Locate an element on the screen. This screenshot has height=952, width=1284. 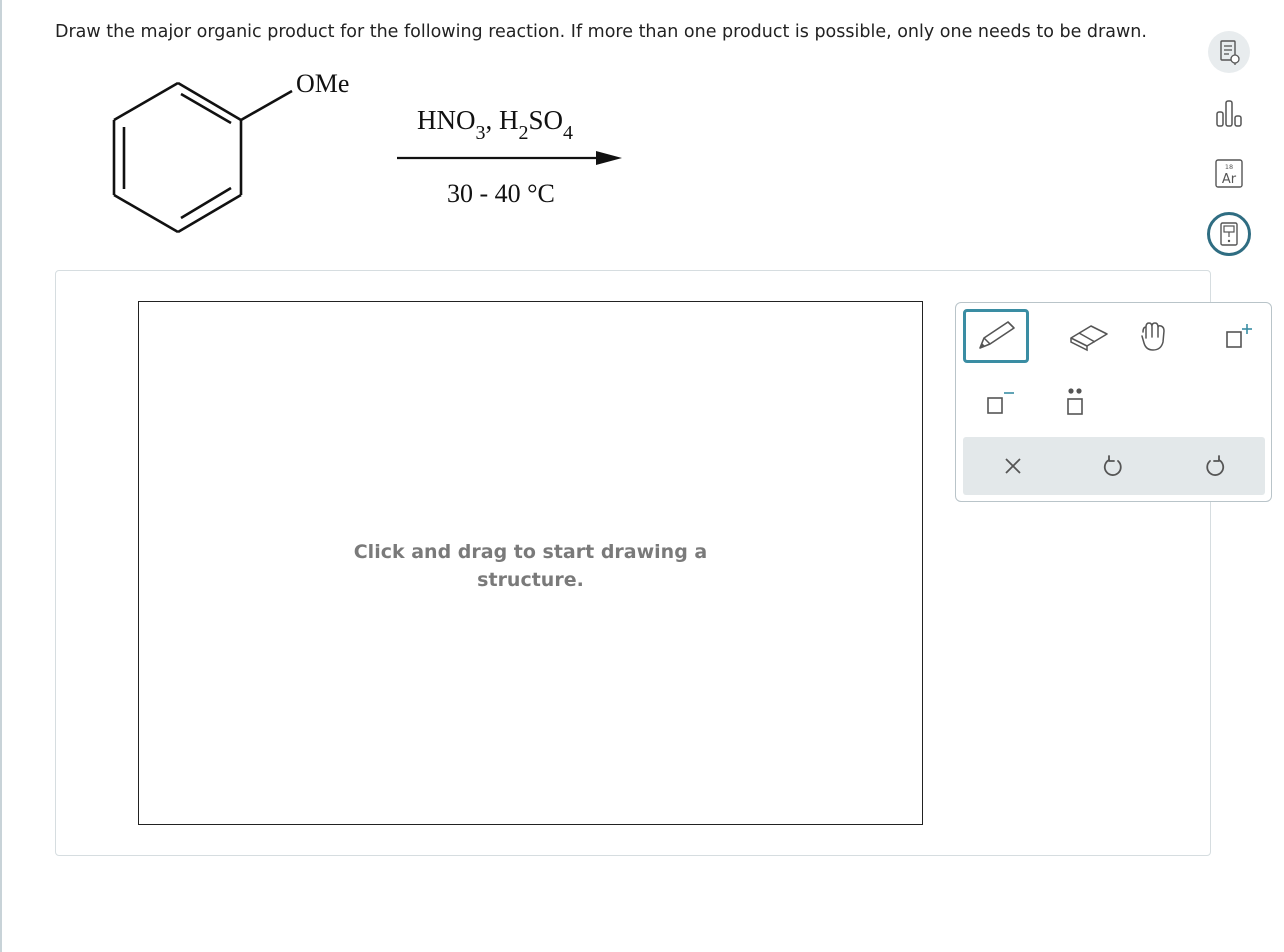
svg-text: HNO3, H2SO4 is located at coordinates (495, 124).